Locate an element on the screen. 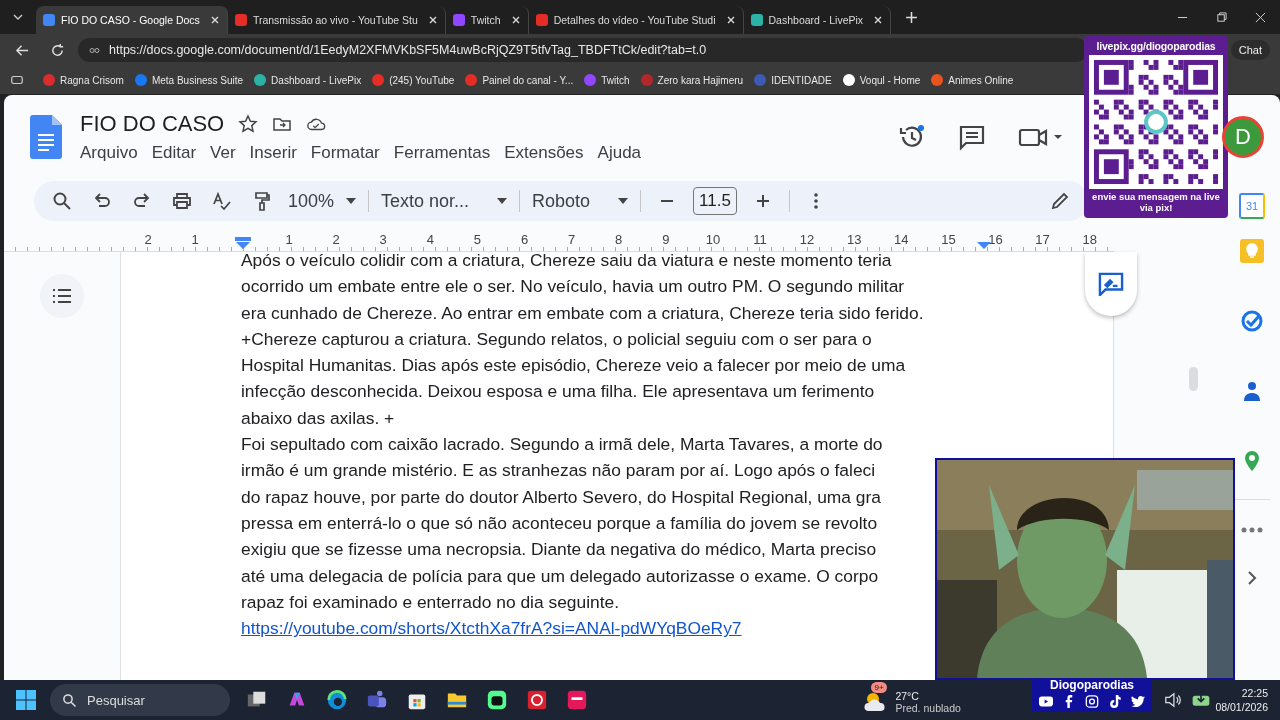 The width and height of the screenshot is (1280, 720). ruler-number: 10 is located at coordinates (713, 239).